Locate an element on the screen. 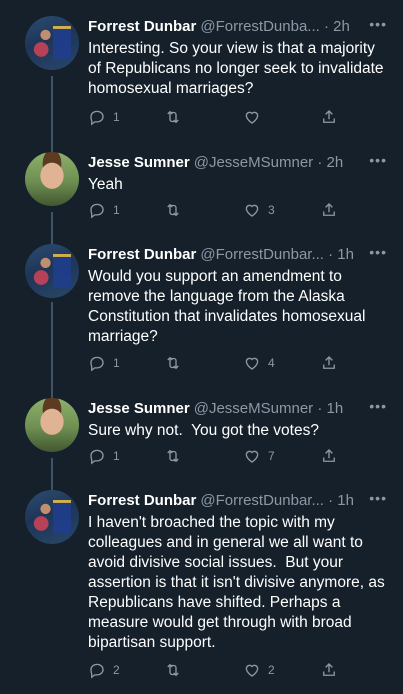 Image resolution: width=403 pixels, height=694 pixels. tweet-actions: 1 is located at coordinates (218, 117).